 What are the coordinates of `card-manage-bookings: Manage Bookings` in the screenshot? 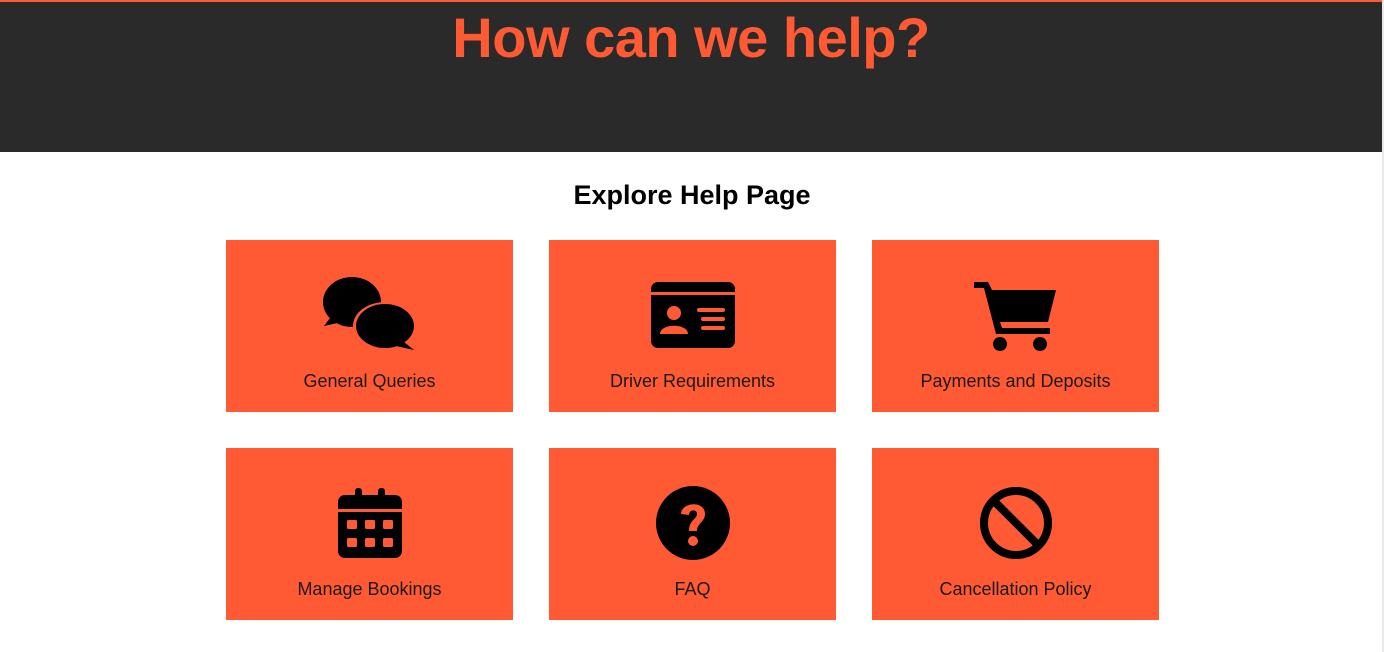 It's located at (369, 534).